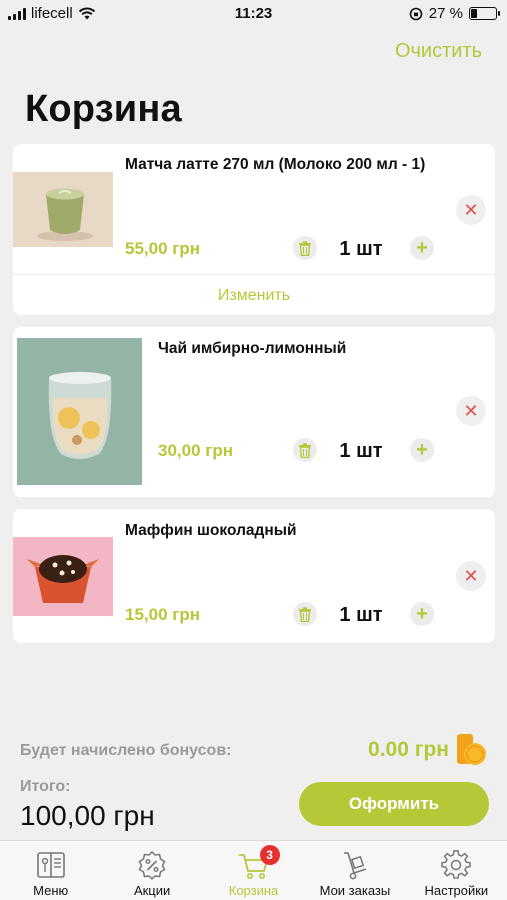  Describe the element at coordinates (484, 13) in the screenshot. I see `battery-icon` at that location.